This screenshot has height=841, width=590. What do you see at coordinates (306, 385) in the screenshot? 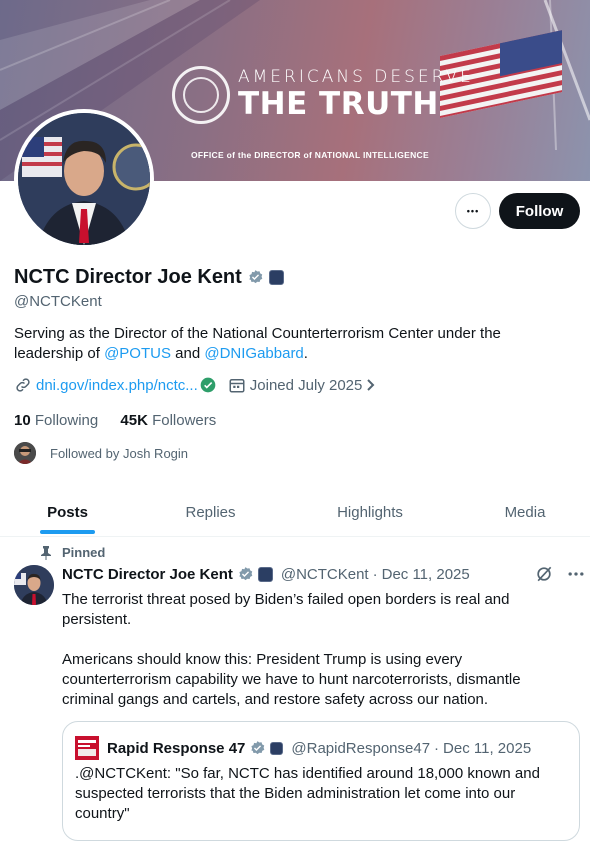
I see `joined-date: Joined July 2025` at bounding box center [306, 385].